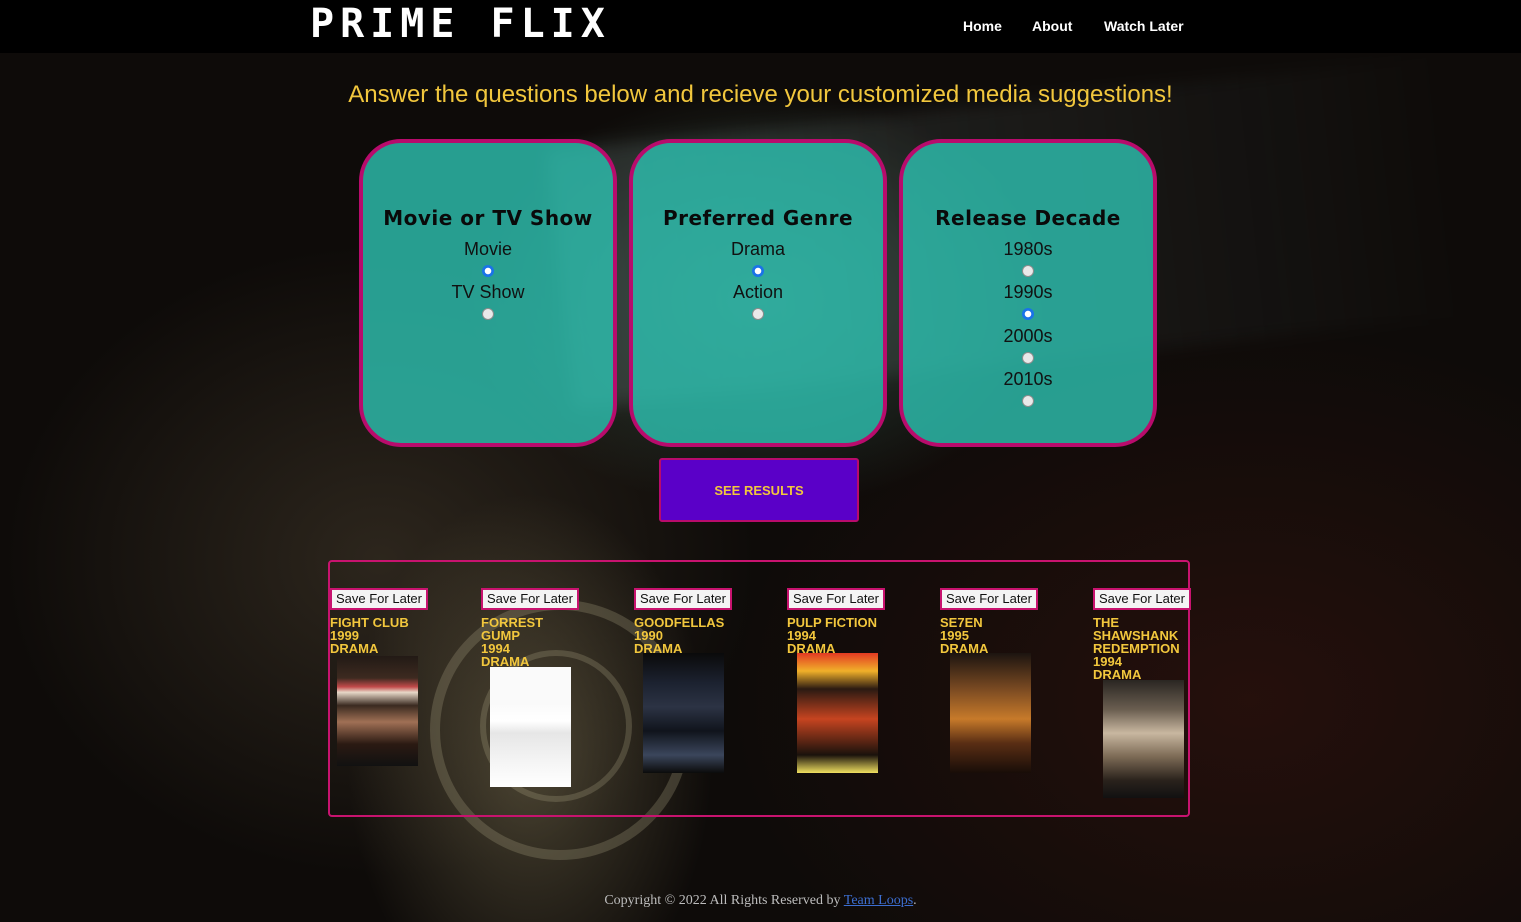  Describe the element at coordinates (1028, 314) in the screenshot. I see `radio-1990s` at that location.